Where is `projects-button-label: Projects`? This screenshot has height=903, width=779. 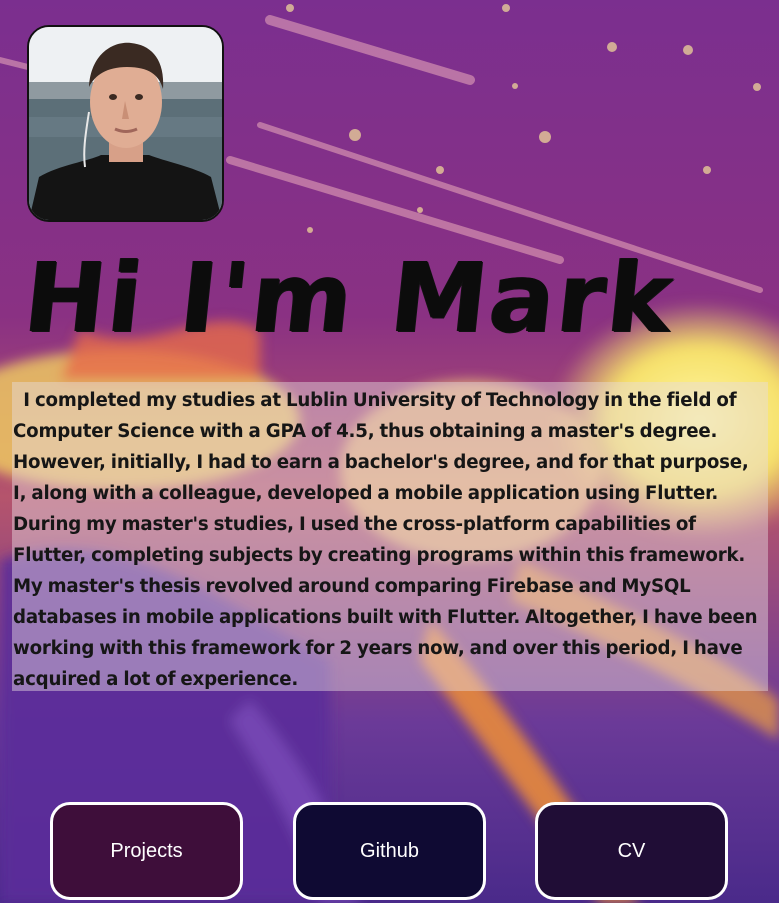
projects-button-label: Projects is located at coordinates (146, 850).